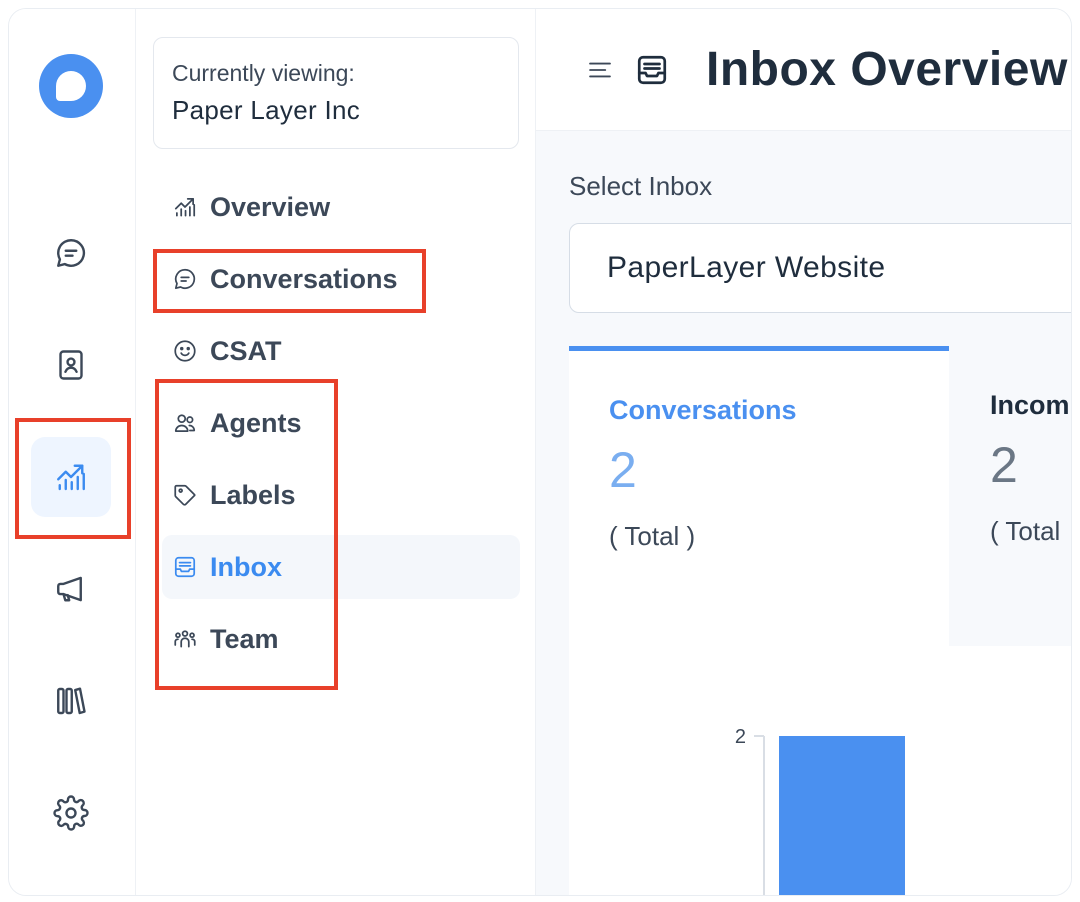  I want to click on subnav-item-label: CSAT, so click(246, 350).